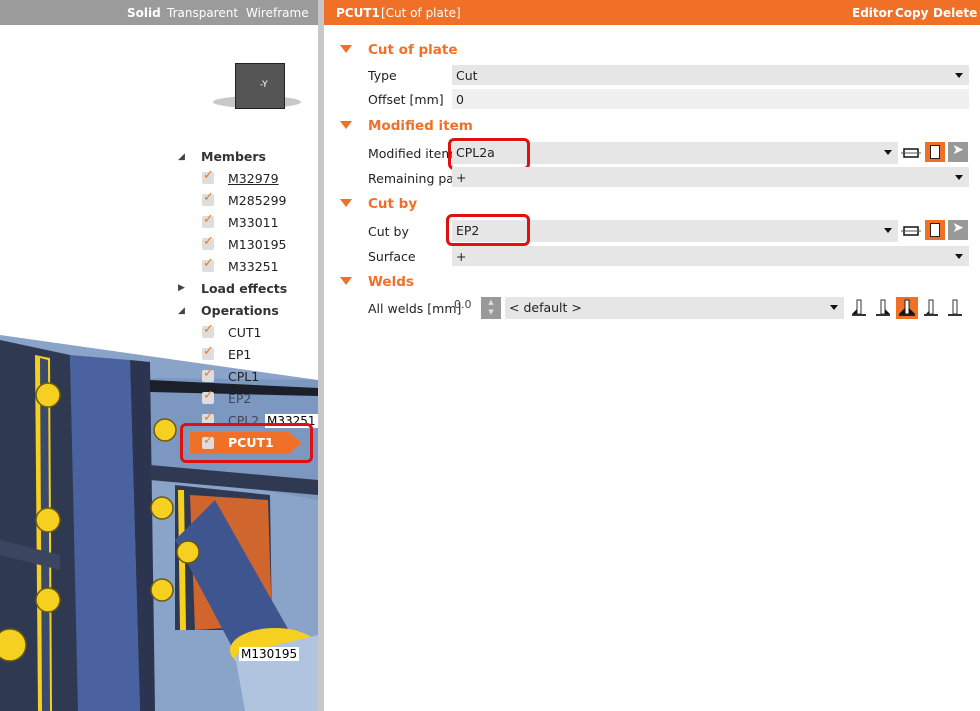  What do you see at coordinates (859, 307) in the screenshot?
I see `weld-left-icon` at bounding box center [859, 307].